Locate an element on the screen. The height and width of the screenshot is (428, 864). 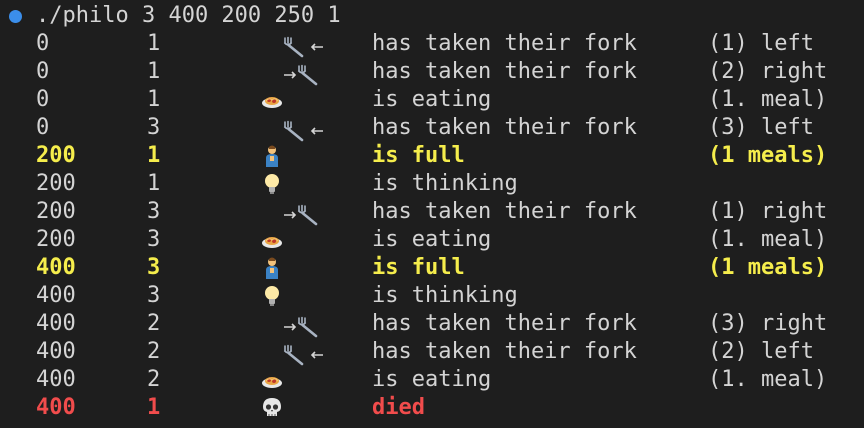
detail-text: (3) right is located at coordinates (768, 323).